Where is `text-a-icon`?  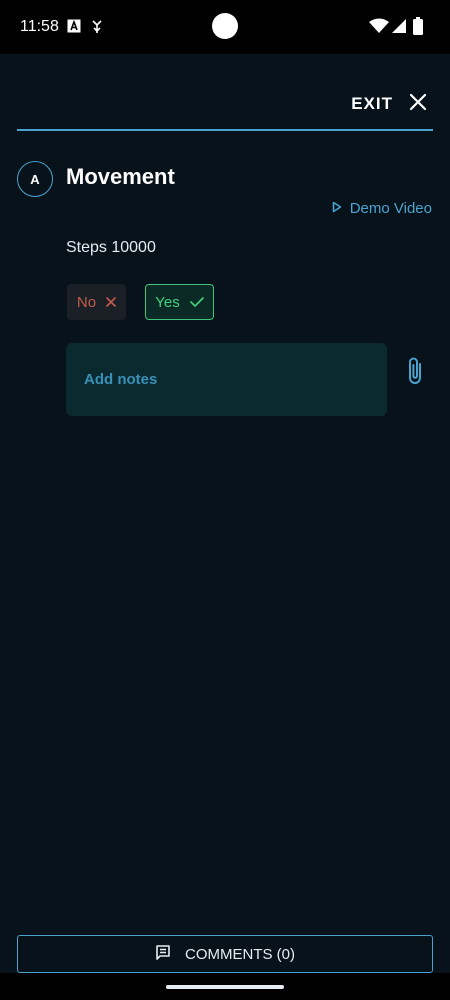 text-a-icon is located at coordinates (74, 28).